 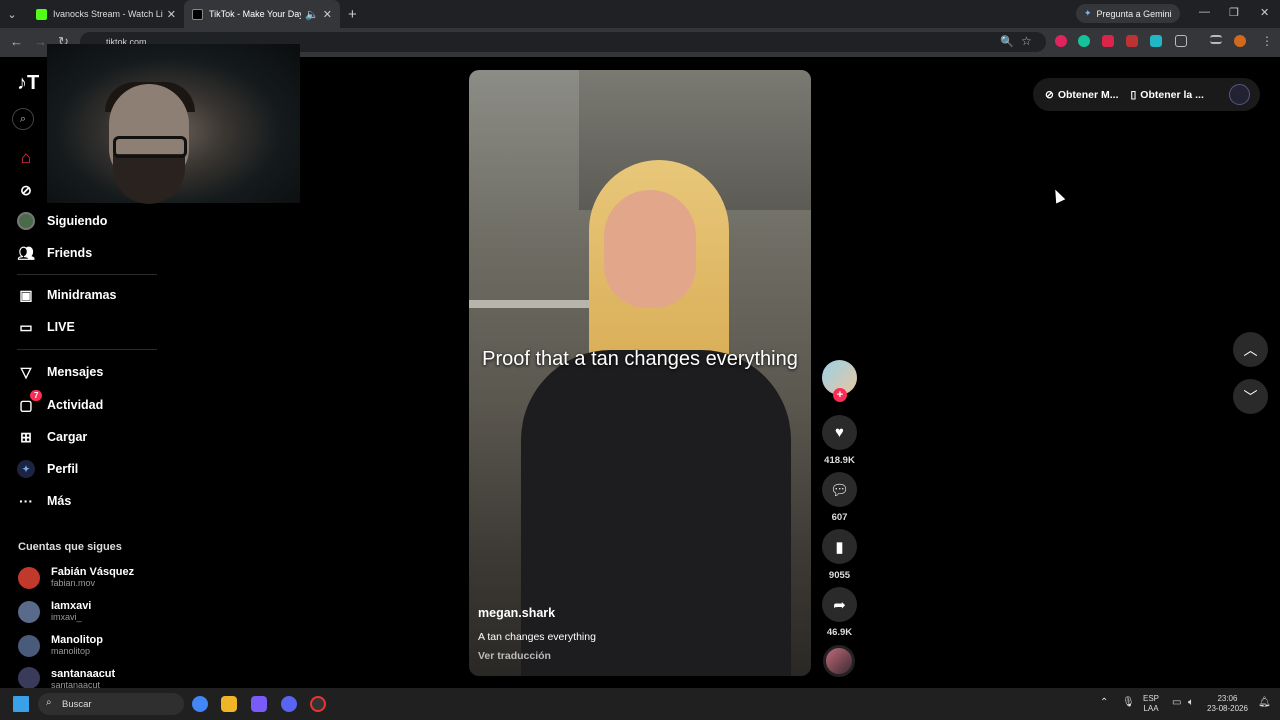 I want to click on chevron-up-icon: ︿, so click(x=1250, y=349).